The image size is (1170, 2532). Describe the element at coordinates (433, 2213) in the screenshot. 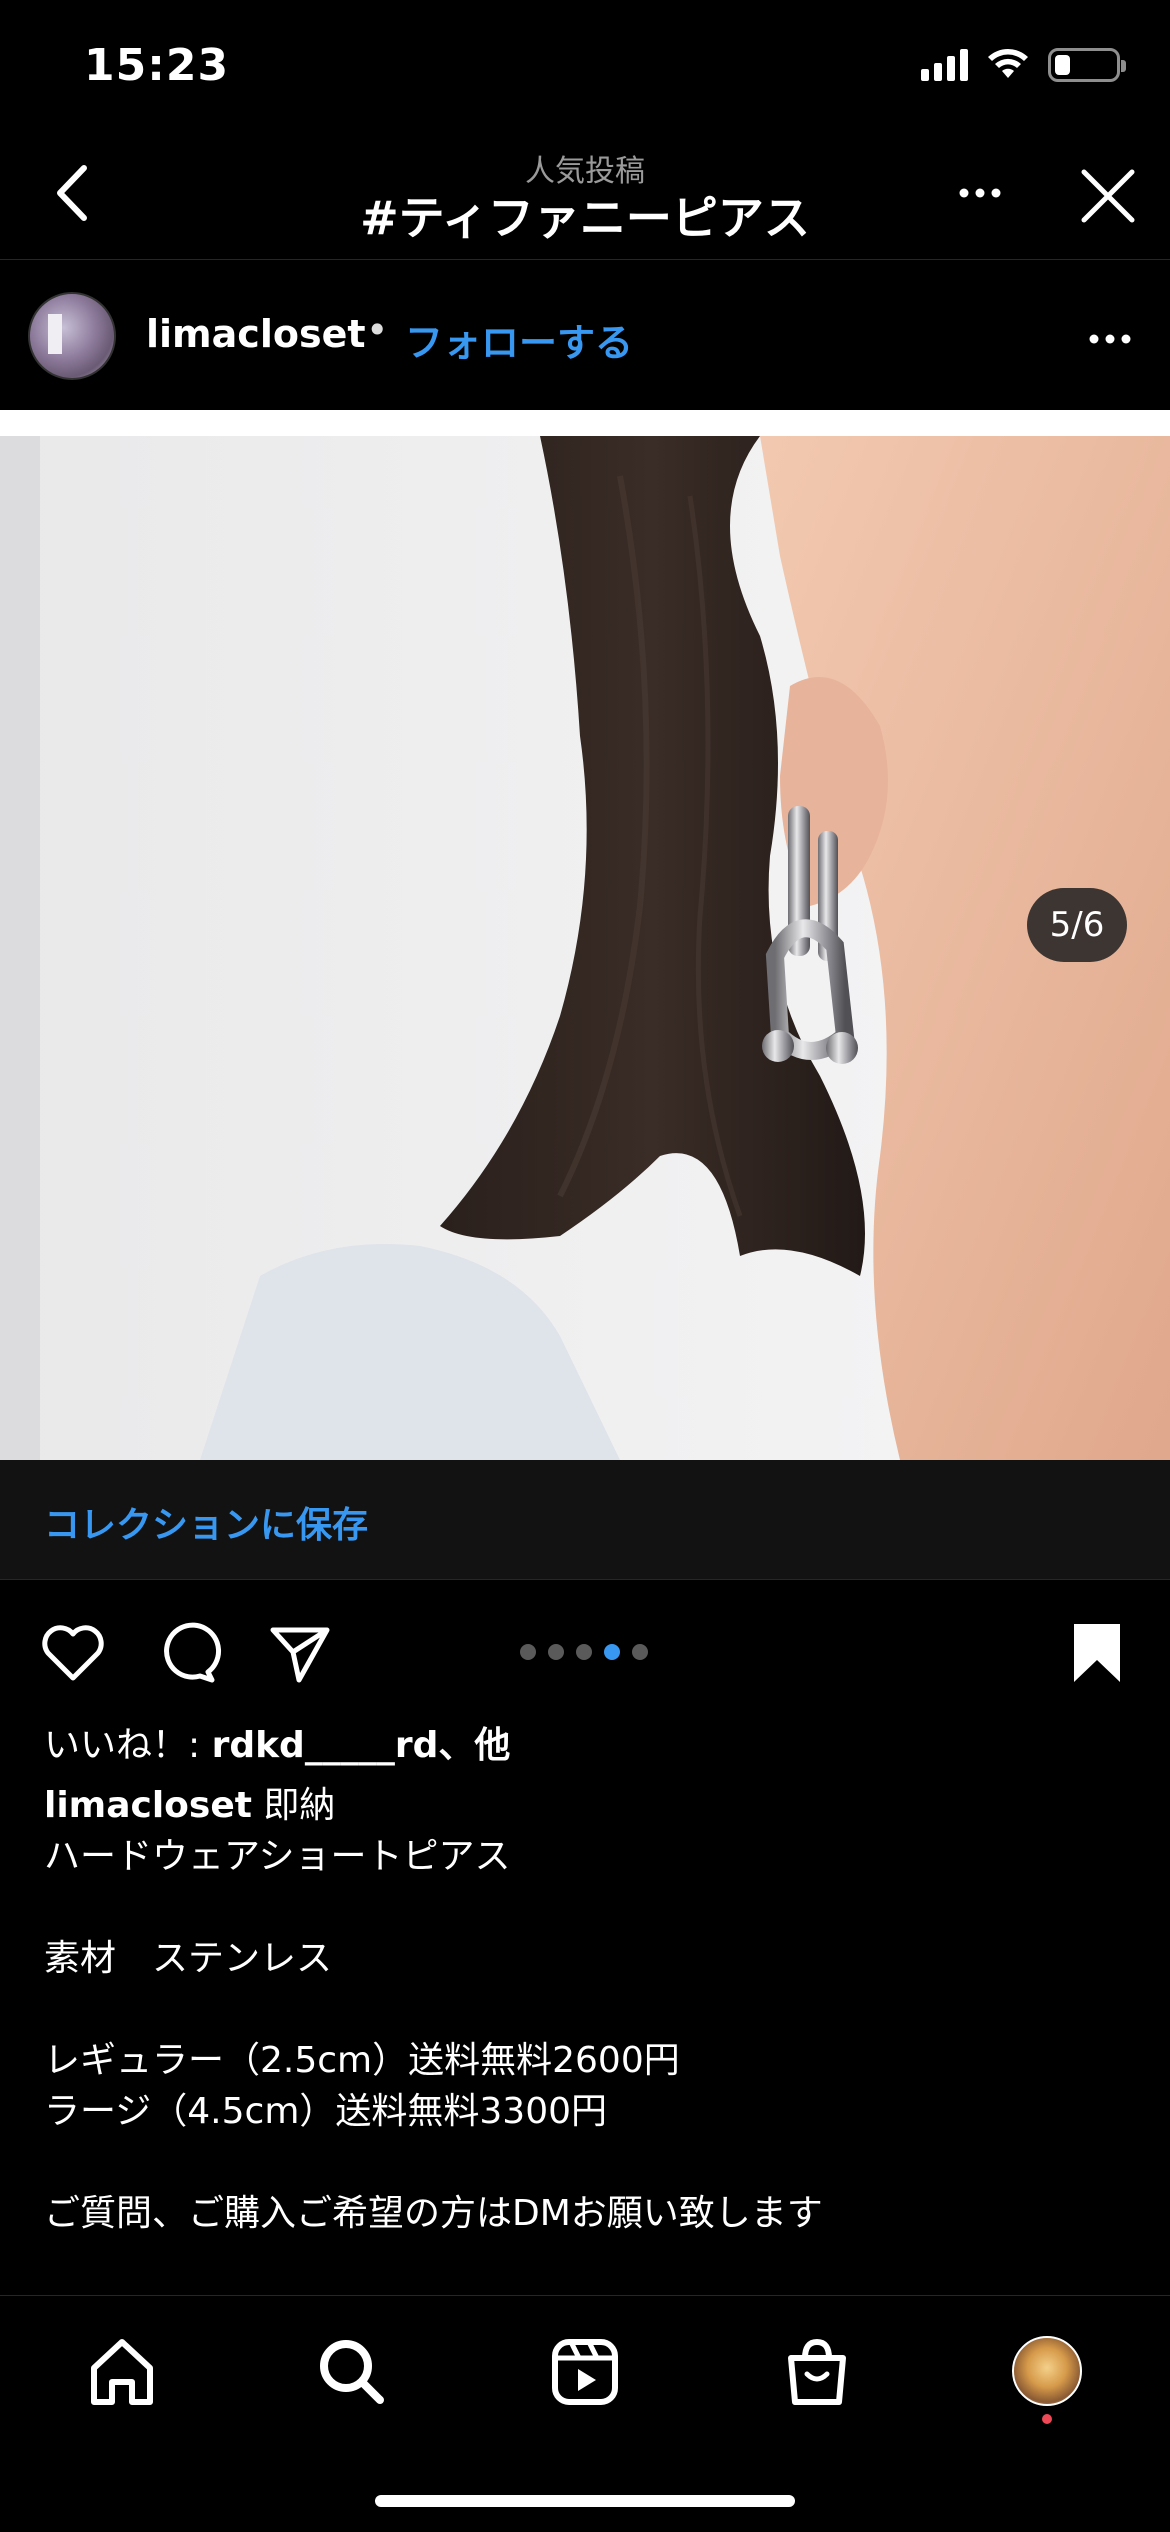

I see `caption-line: ご質問、ご購入ご希望の方はDMお願い致します` at that location.